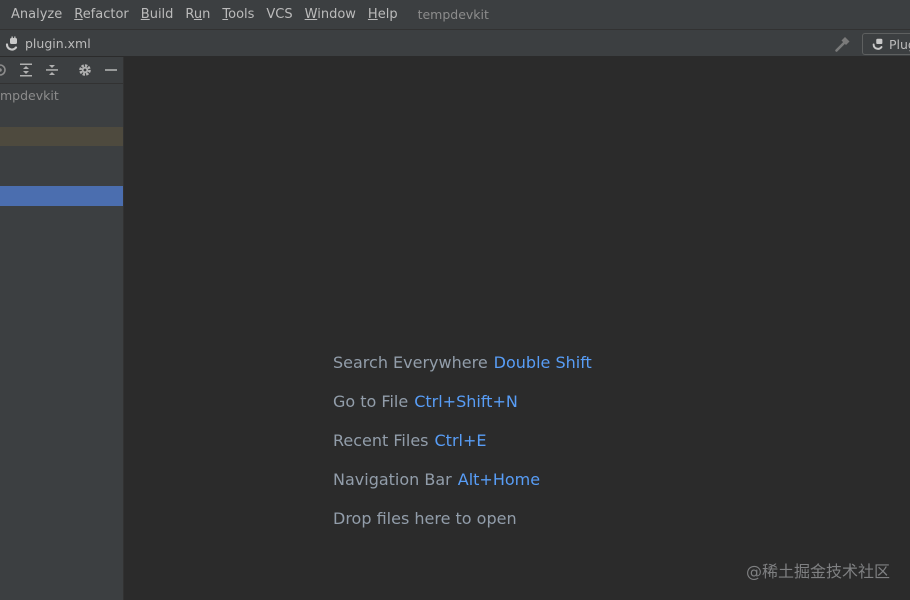 The height and width of the screenshot is (600, 910). Describe the element at coordinates (238, 14) in the screenshot. I see `menu-tools: Tools` at that location.